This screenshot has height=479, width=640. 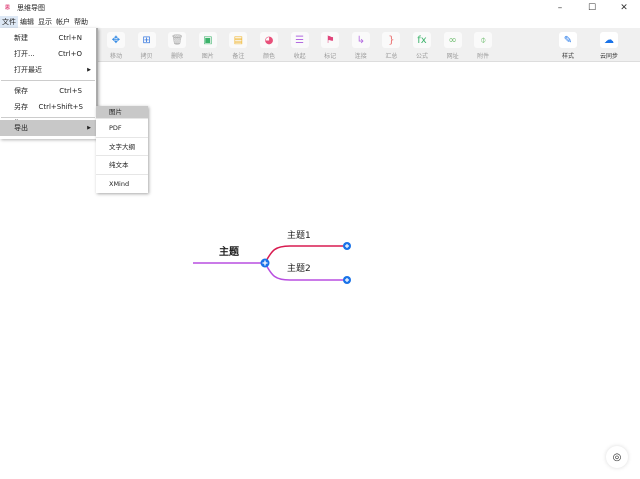 I want to click on export-submenu: 图片 PDF 文字大纲 纯文本 XMind, so click(x=122, y=149).